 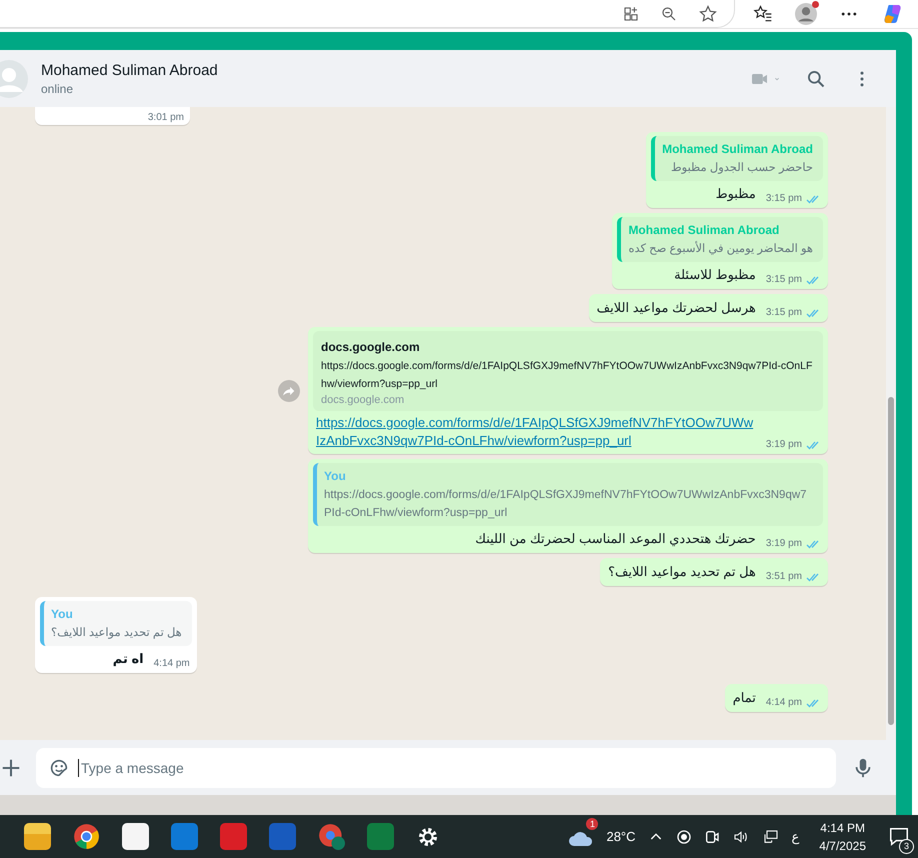 What do you see at coordinates (184, 836) in the screenshot?
I see `mail-app-icon` at bounding box center [184, 836].